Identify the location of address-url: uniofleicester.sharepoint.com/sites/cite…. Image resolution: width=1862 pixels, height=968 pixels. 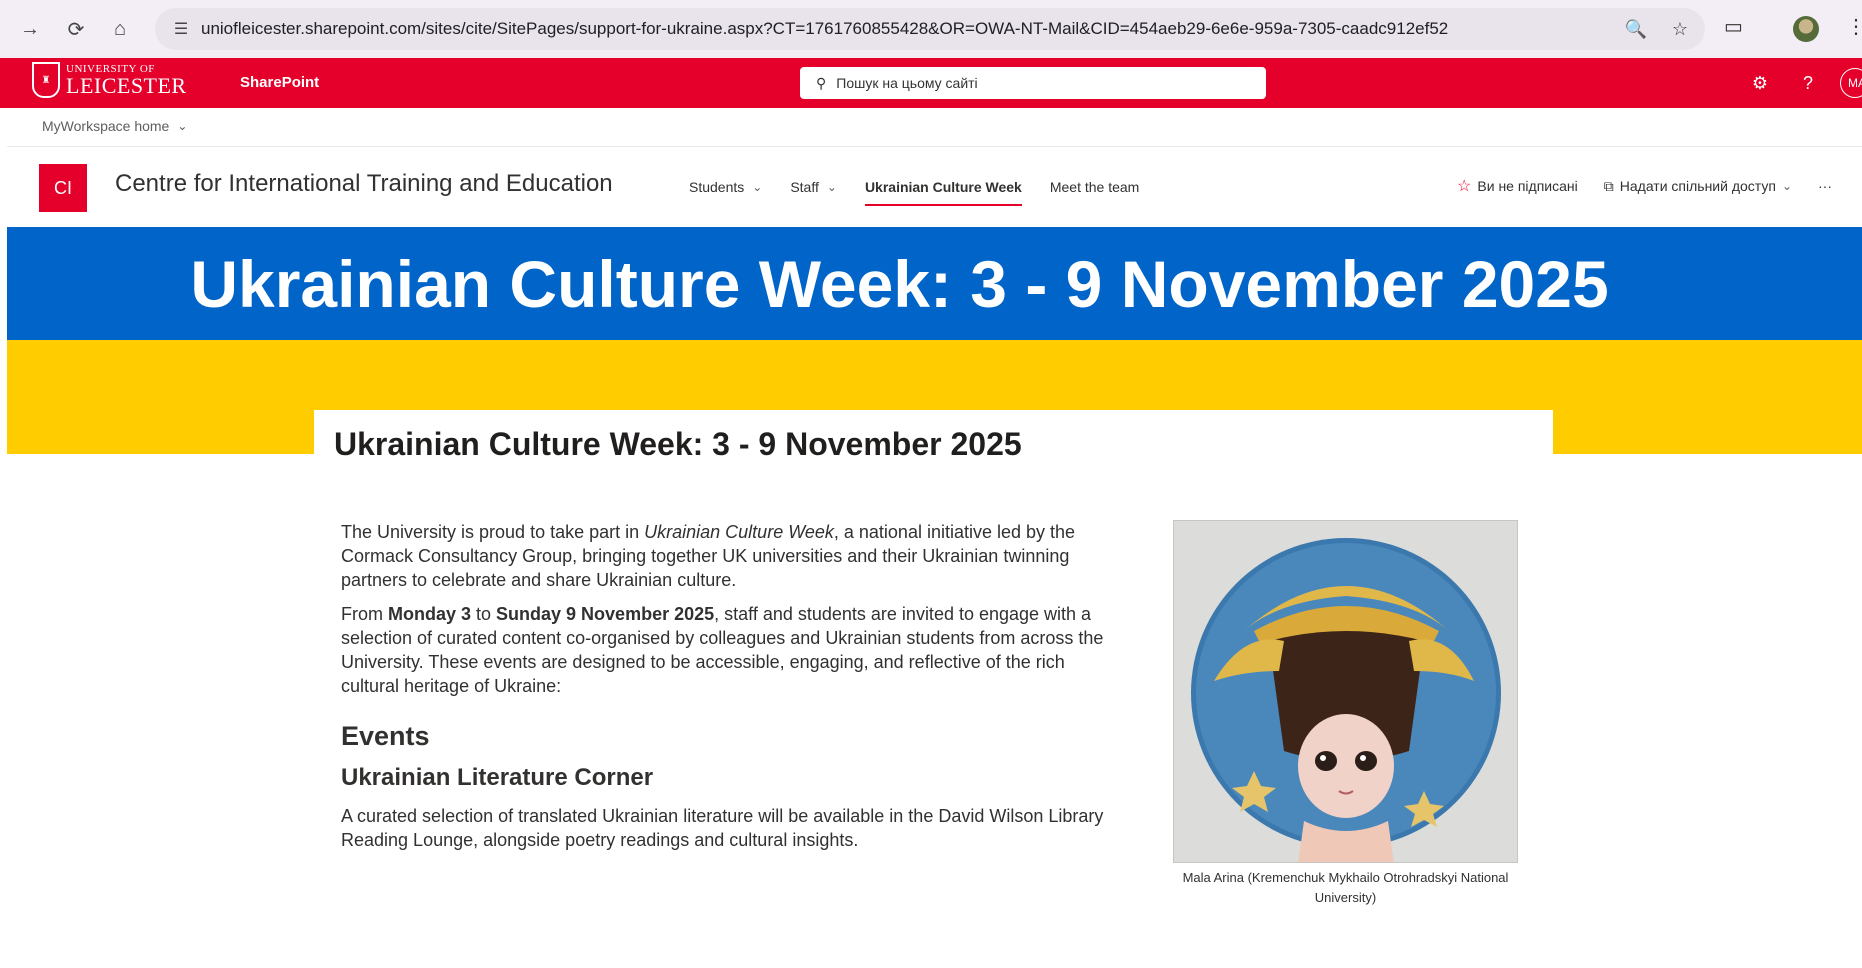
(824, 29).